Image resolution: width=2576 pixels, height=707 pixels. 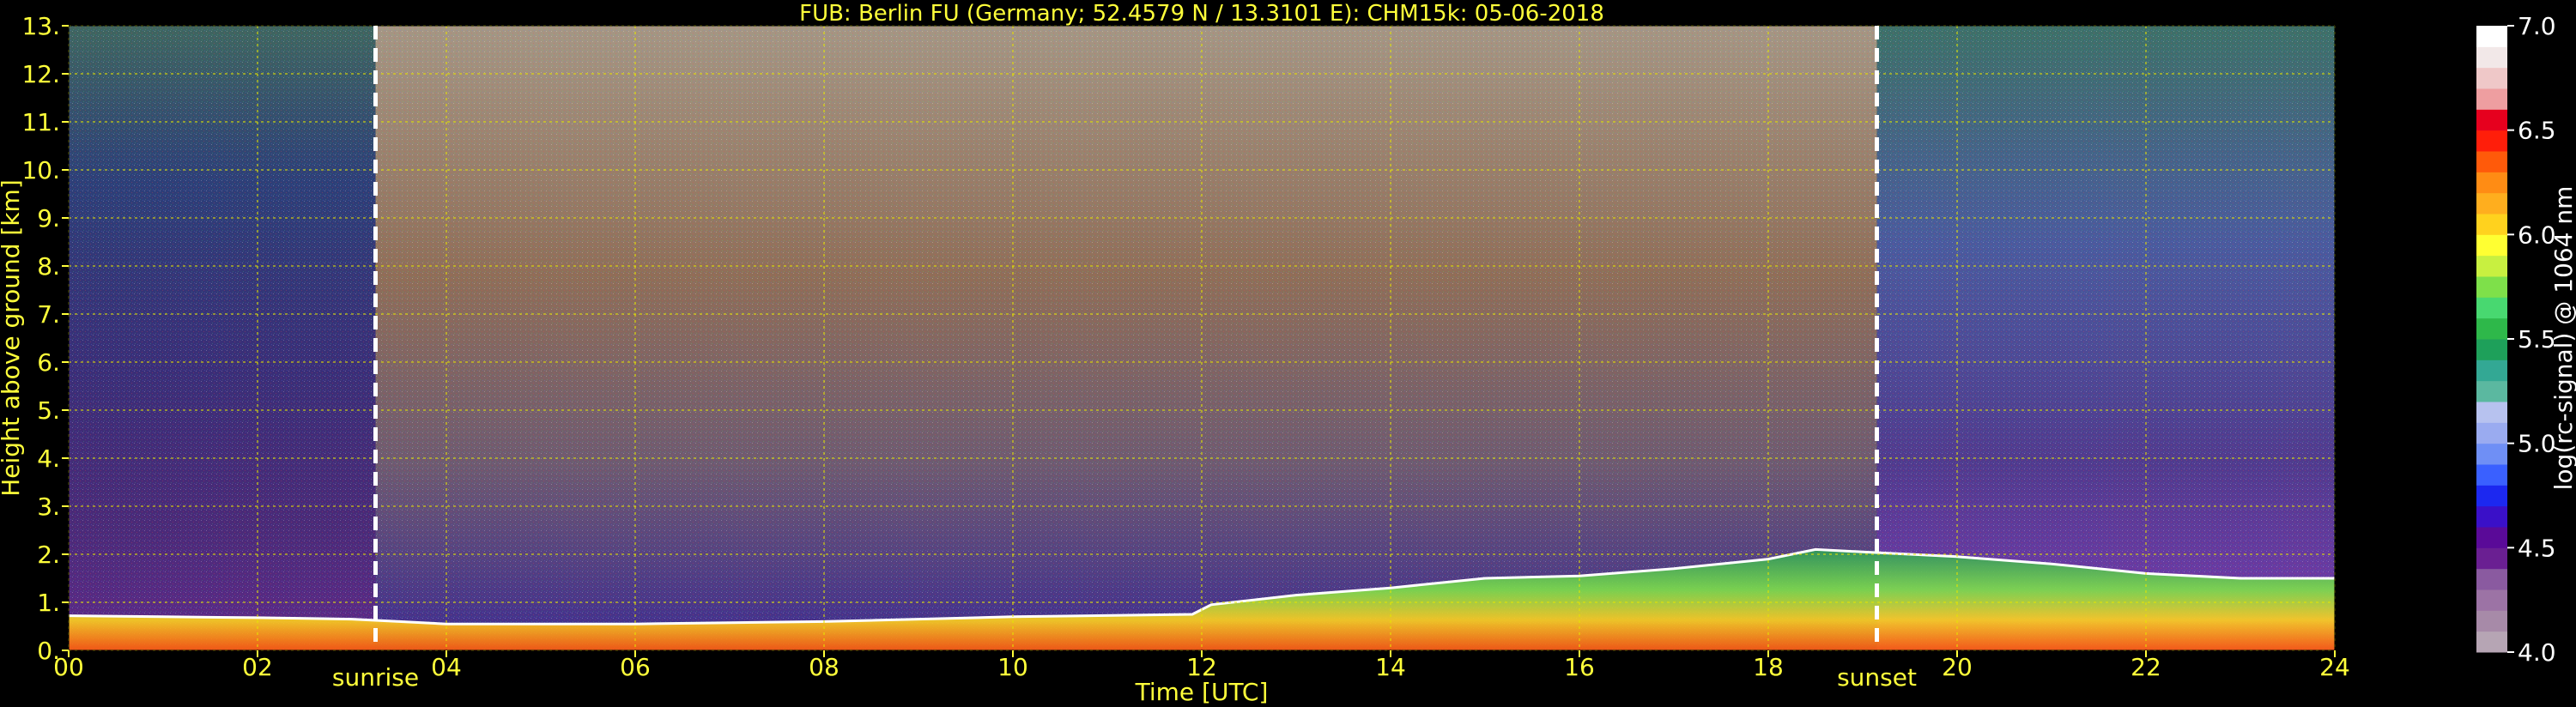 What do you see at coordinates (2146, 667) in the screenshot?
I see `x-tick-label: 22` at bounding box center [2146, 667].